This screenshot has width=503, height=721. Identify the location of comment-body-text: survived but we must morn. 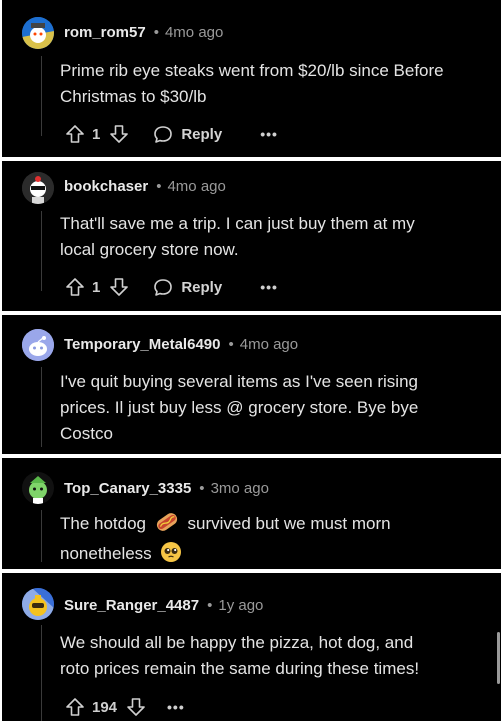
(289, 523).